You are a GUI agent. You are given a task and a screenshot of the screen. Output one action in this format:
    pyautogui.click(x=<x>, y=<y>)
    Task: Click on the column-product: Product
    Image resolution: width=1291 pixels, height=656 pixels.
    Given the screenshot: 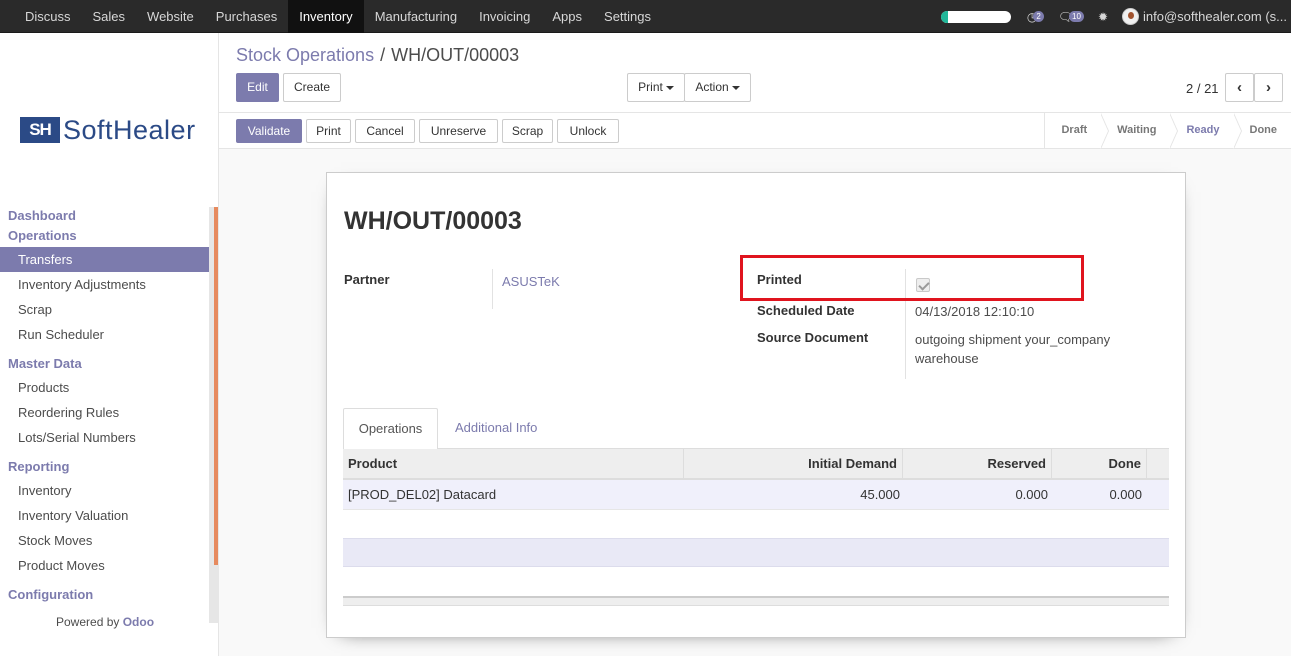 What is the action you would take?
    pyautogui.click(x=516, y=463)
    